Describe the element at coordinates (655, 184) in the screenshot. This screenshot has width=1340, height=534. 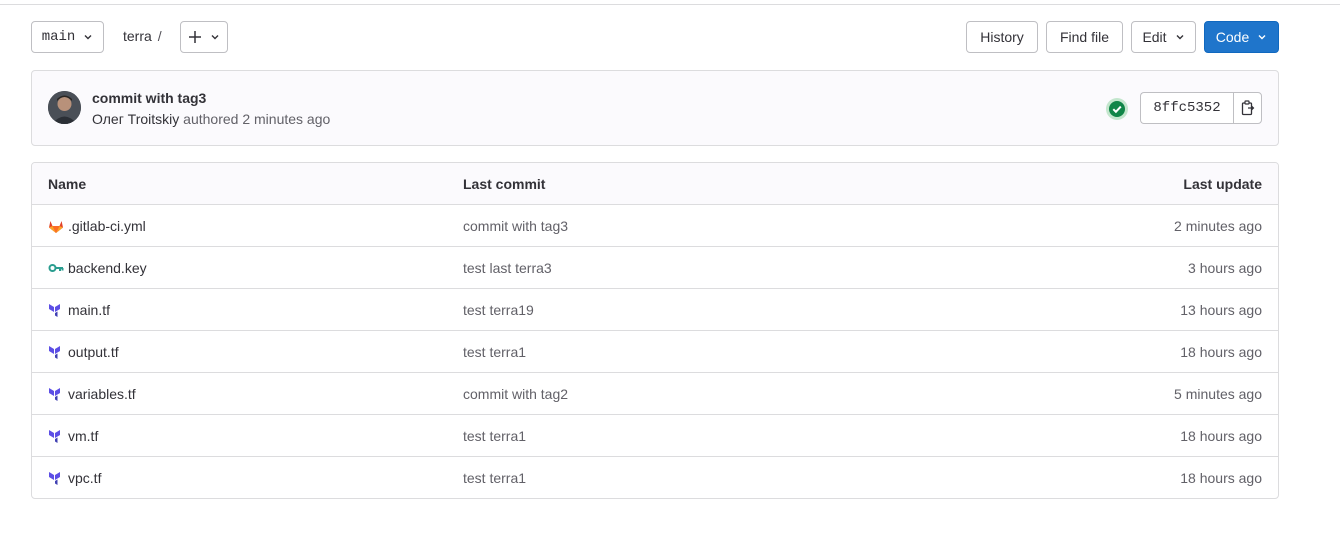
I see `table-header: Name Last commit Last update` at that location.